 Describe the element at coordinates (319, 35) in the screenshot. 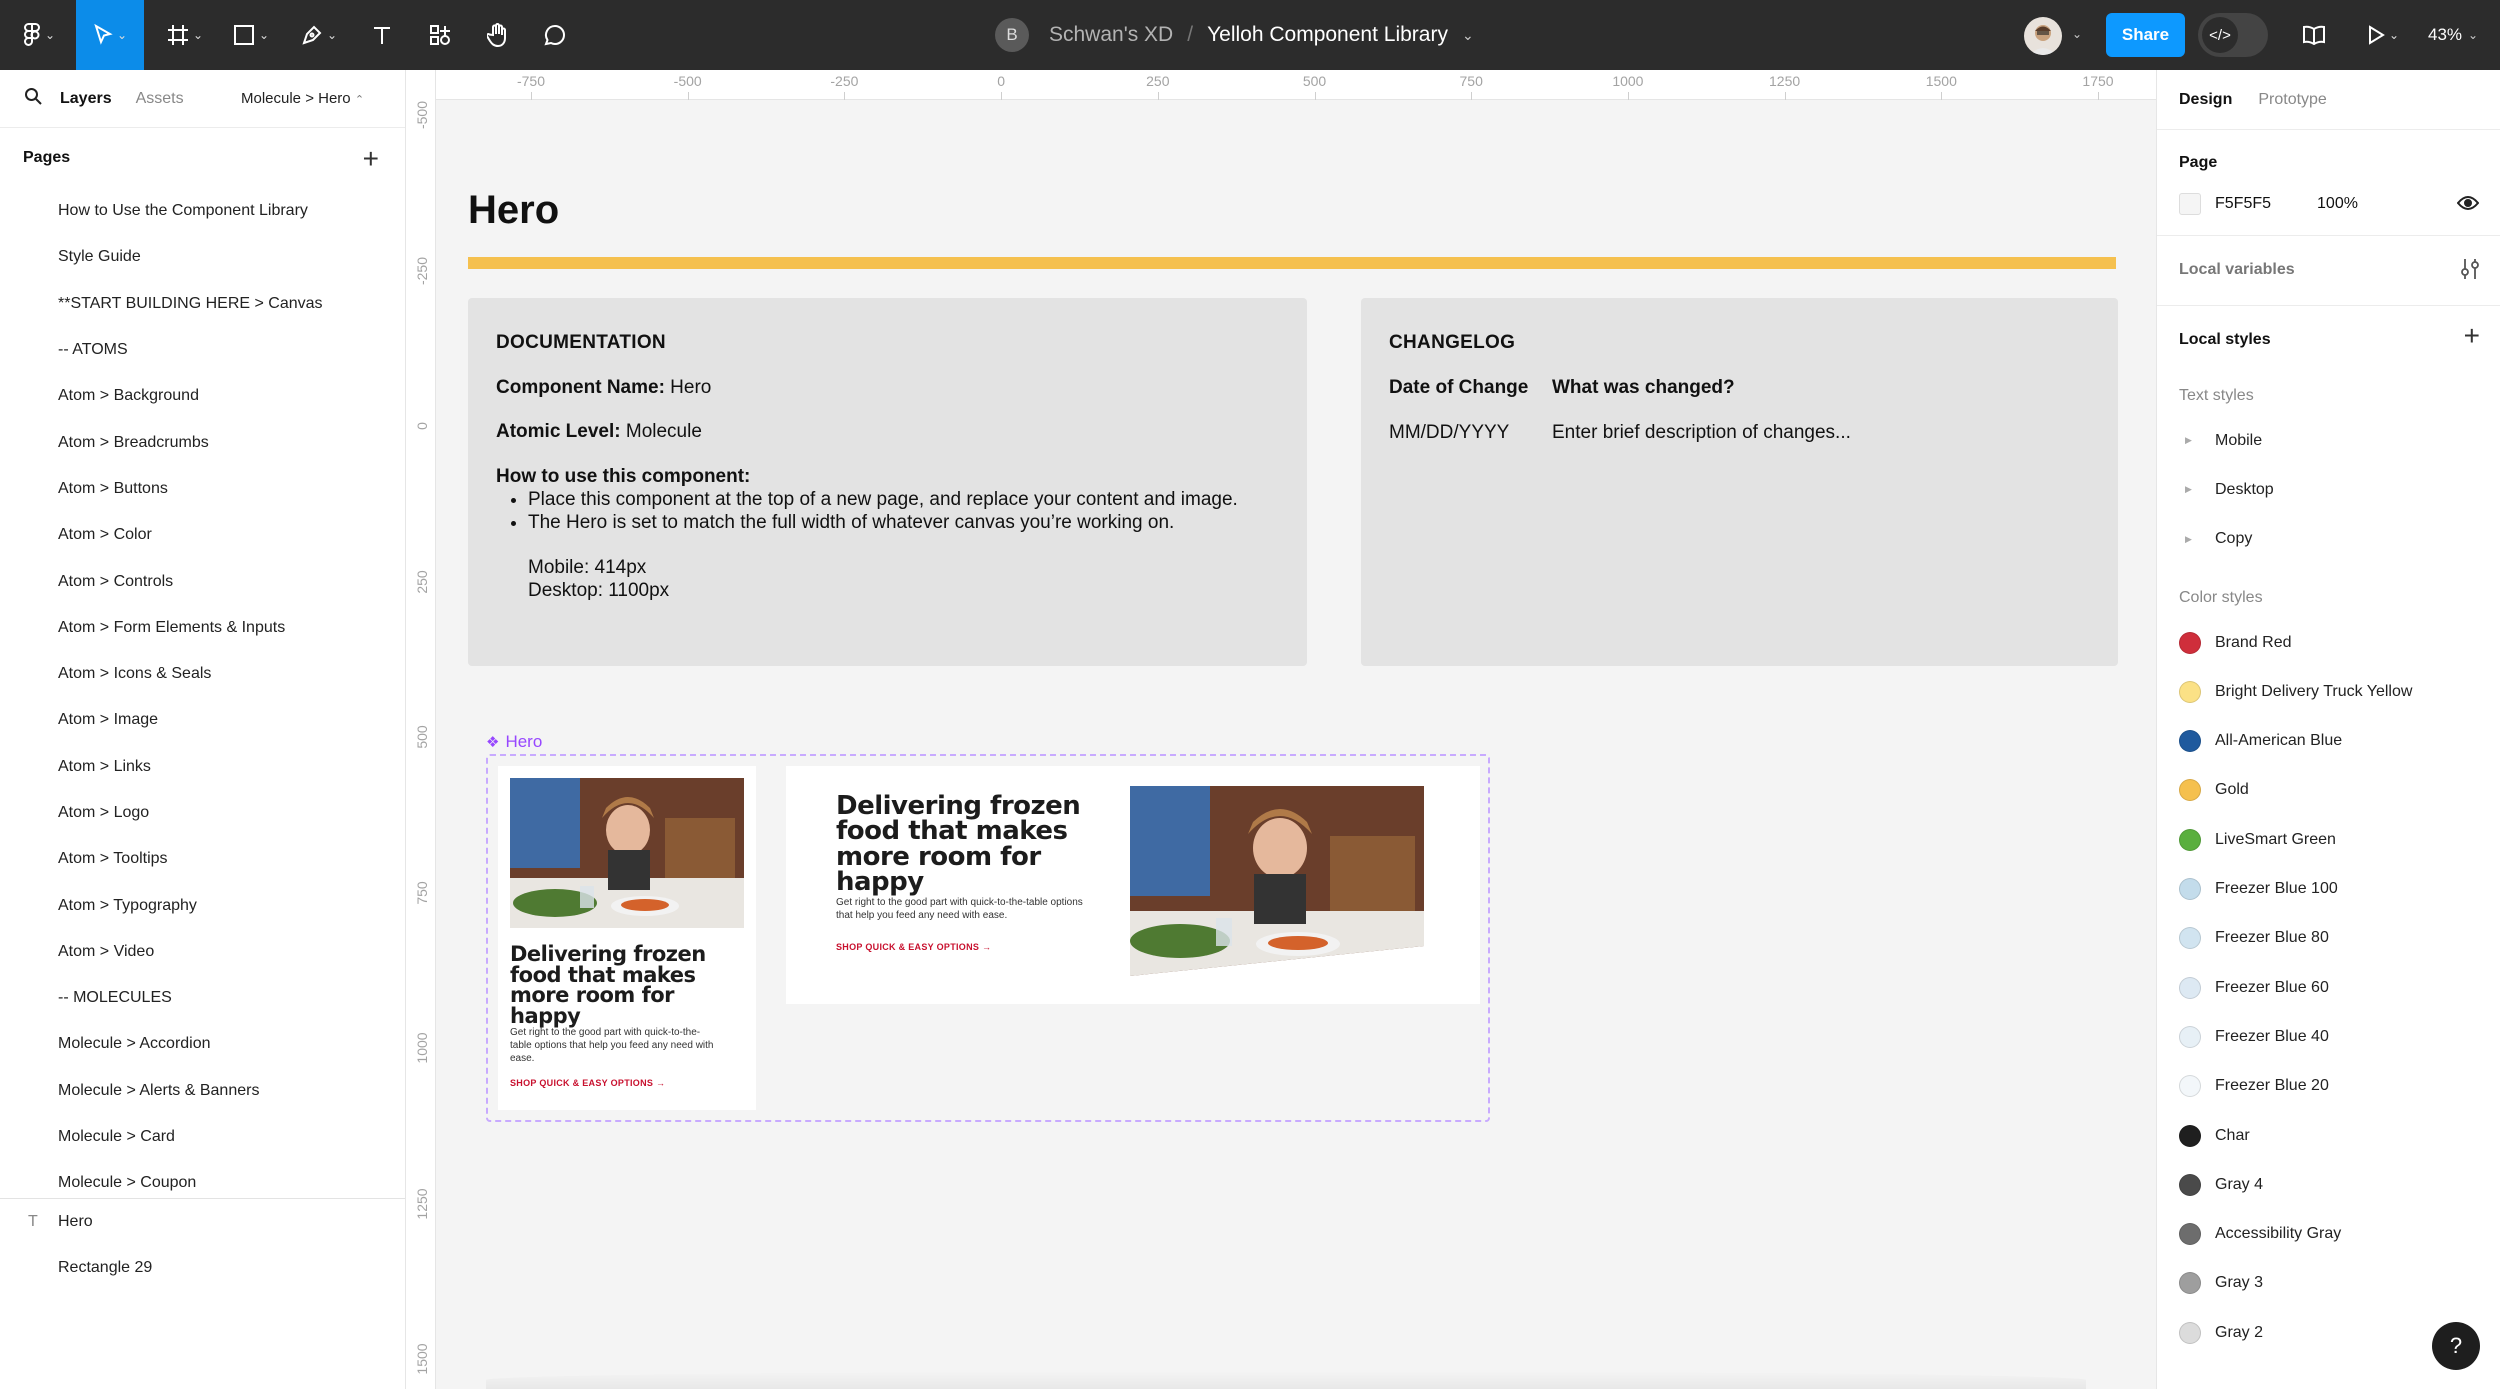

I see `pen-tool-button: ⌄` at that location.